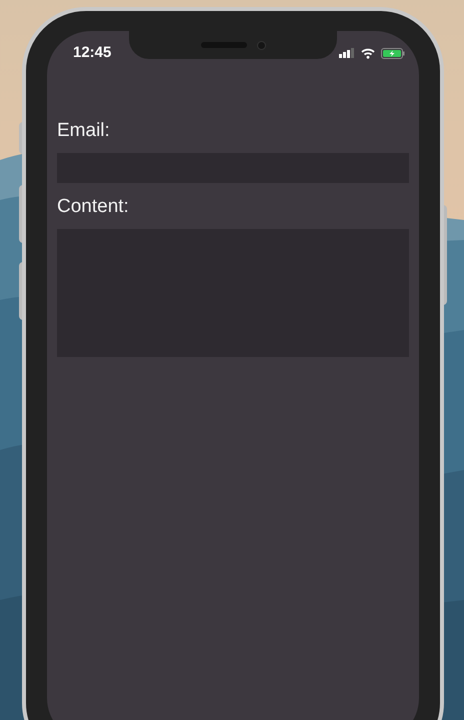 This screenshot has width=464, height=720. I want to click on field-label: Content:, so click(93, 207).